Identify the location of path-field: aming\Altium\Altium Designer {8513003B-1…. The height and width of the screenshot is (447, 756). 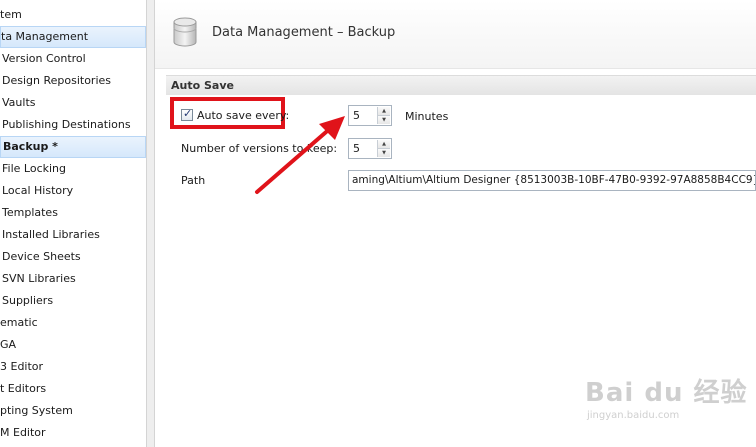
(552, 180).